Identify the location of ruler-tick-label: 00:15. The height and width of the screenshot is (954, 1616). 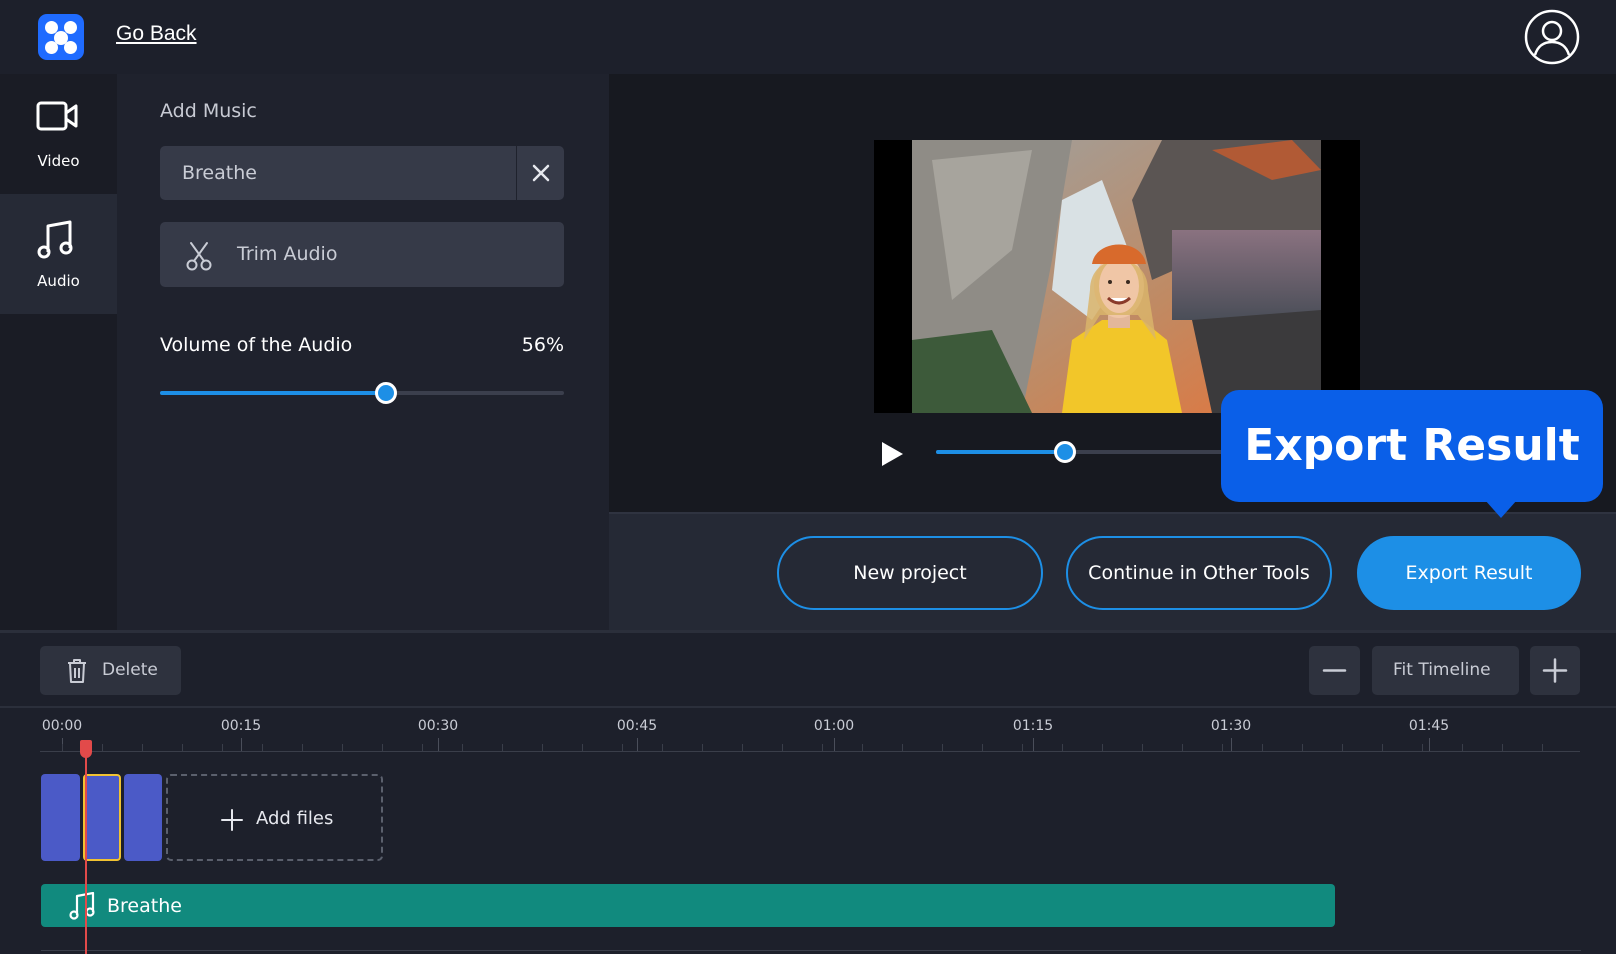
(241, 726).